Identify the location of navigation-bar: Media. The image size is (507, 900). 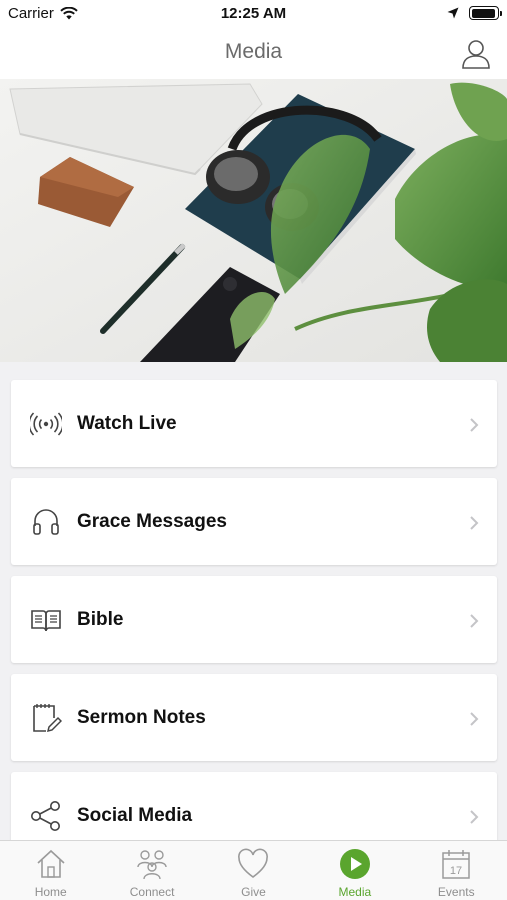
(253, 53).